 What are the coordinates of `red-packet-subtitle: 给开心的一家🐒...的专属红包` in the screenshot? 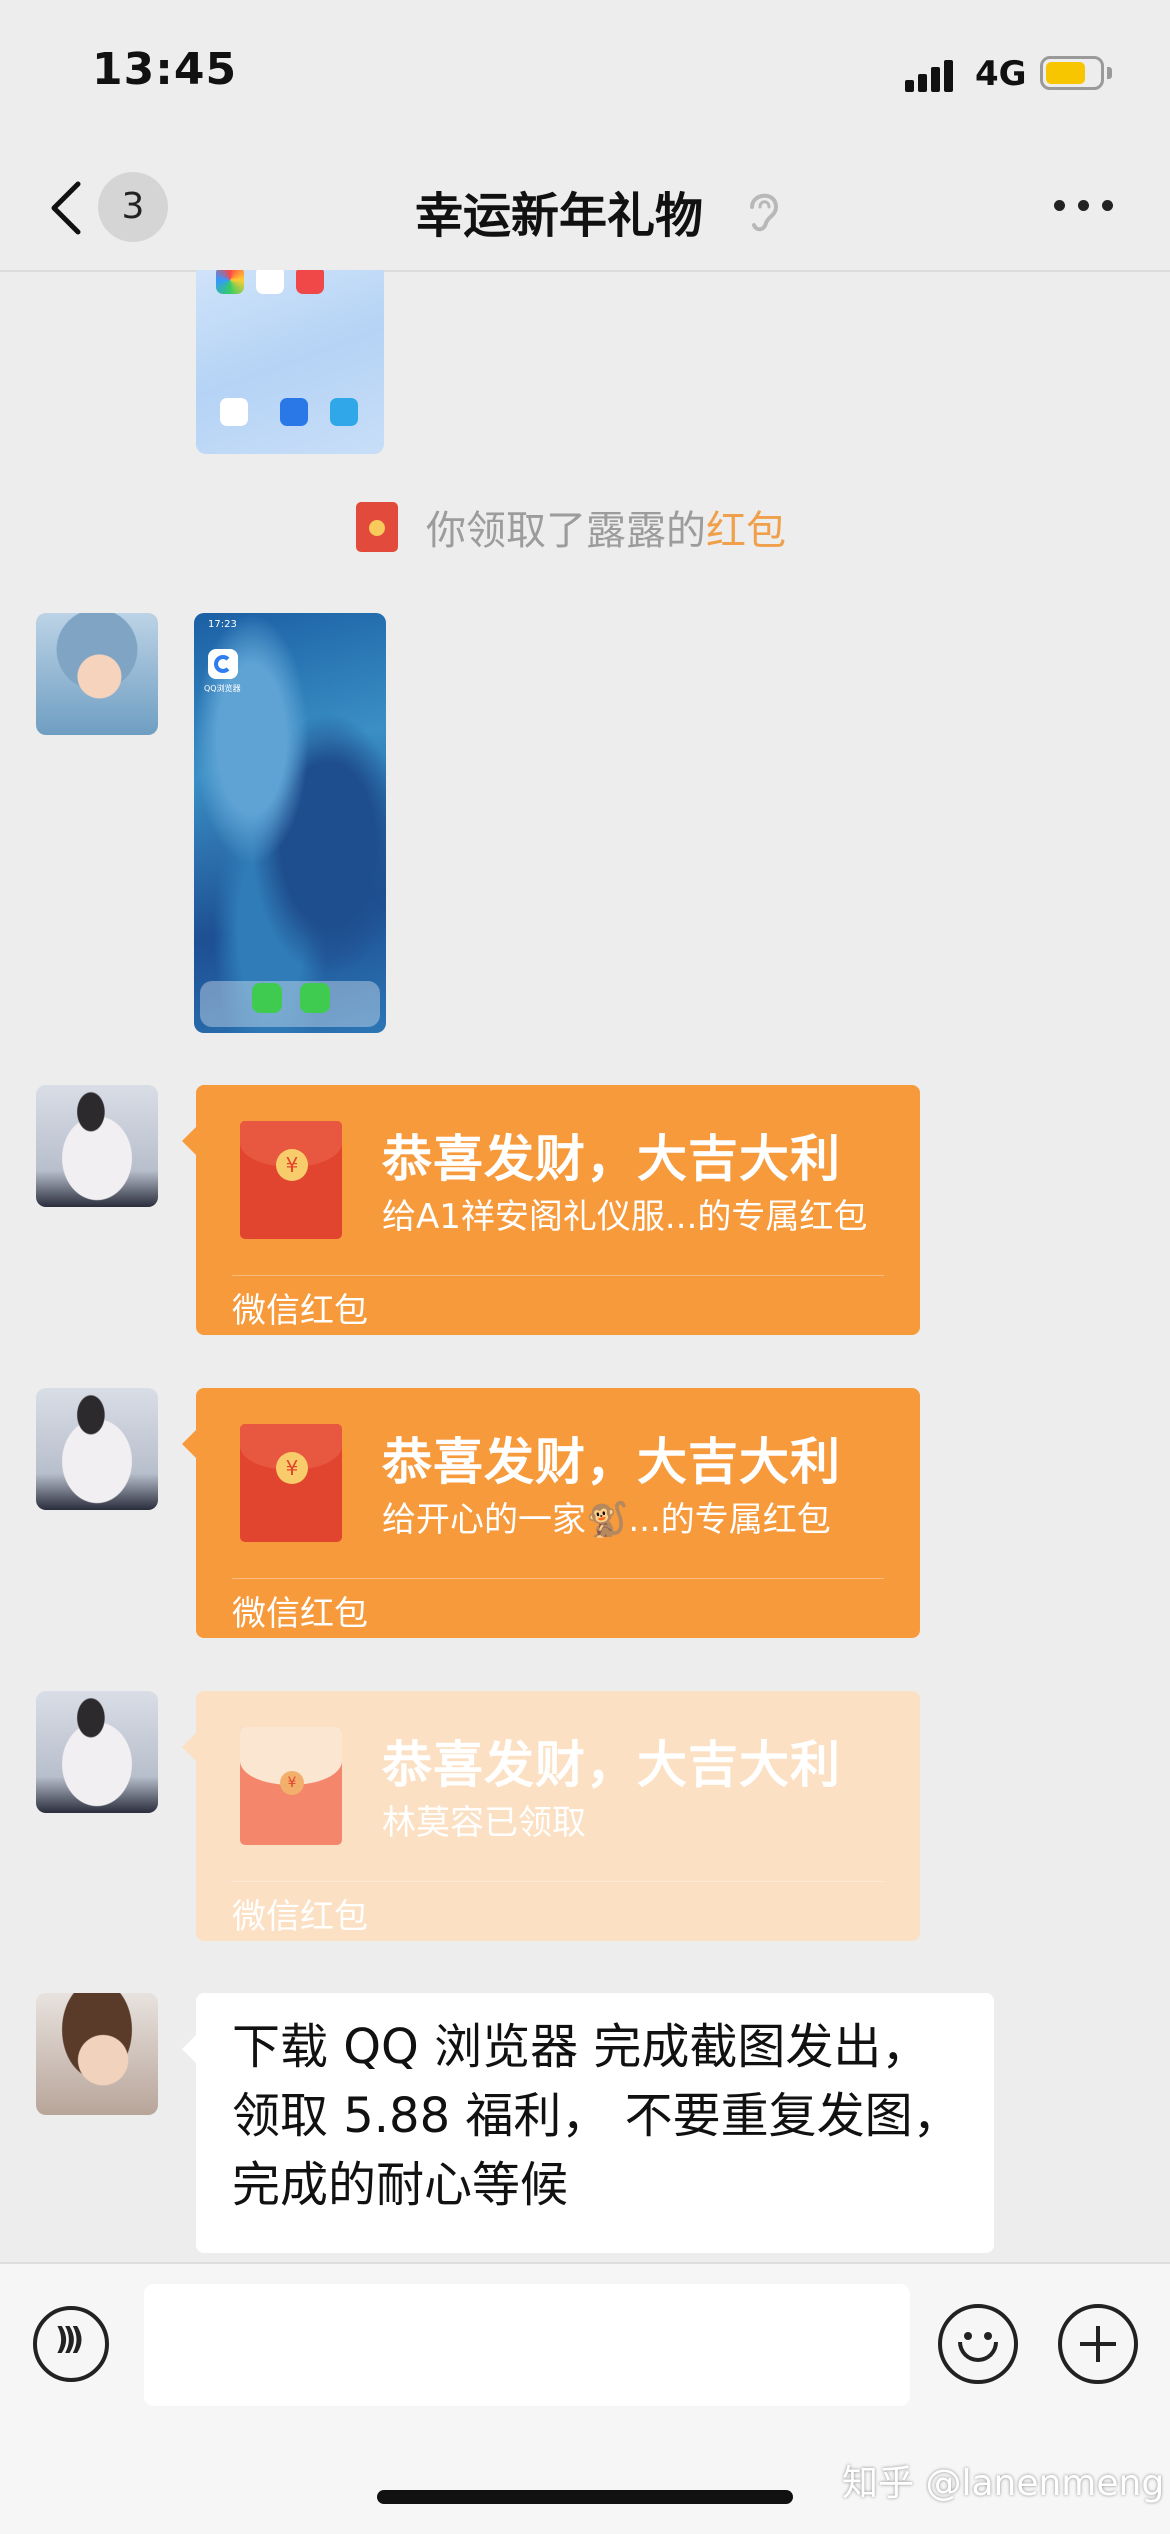 It's located at (606, 1520).